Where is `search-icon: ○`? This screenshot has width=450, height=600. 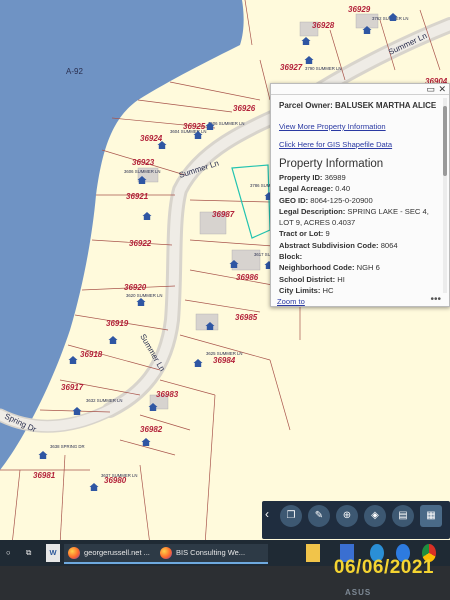
search-icon: ○ is located at coordinates (12, 553).